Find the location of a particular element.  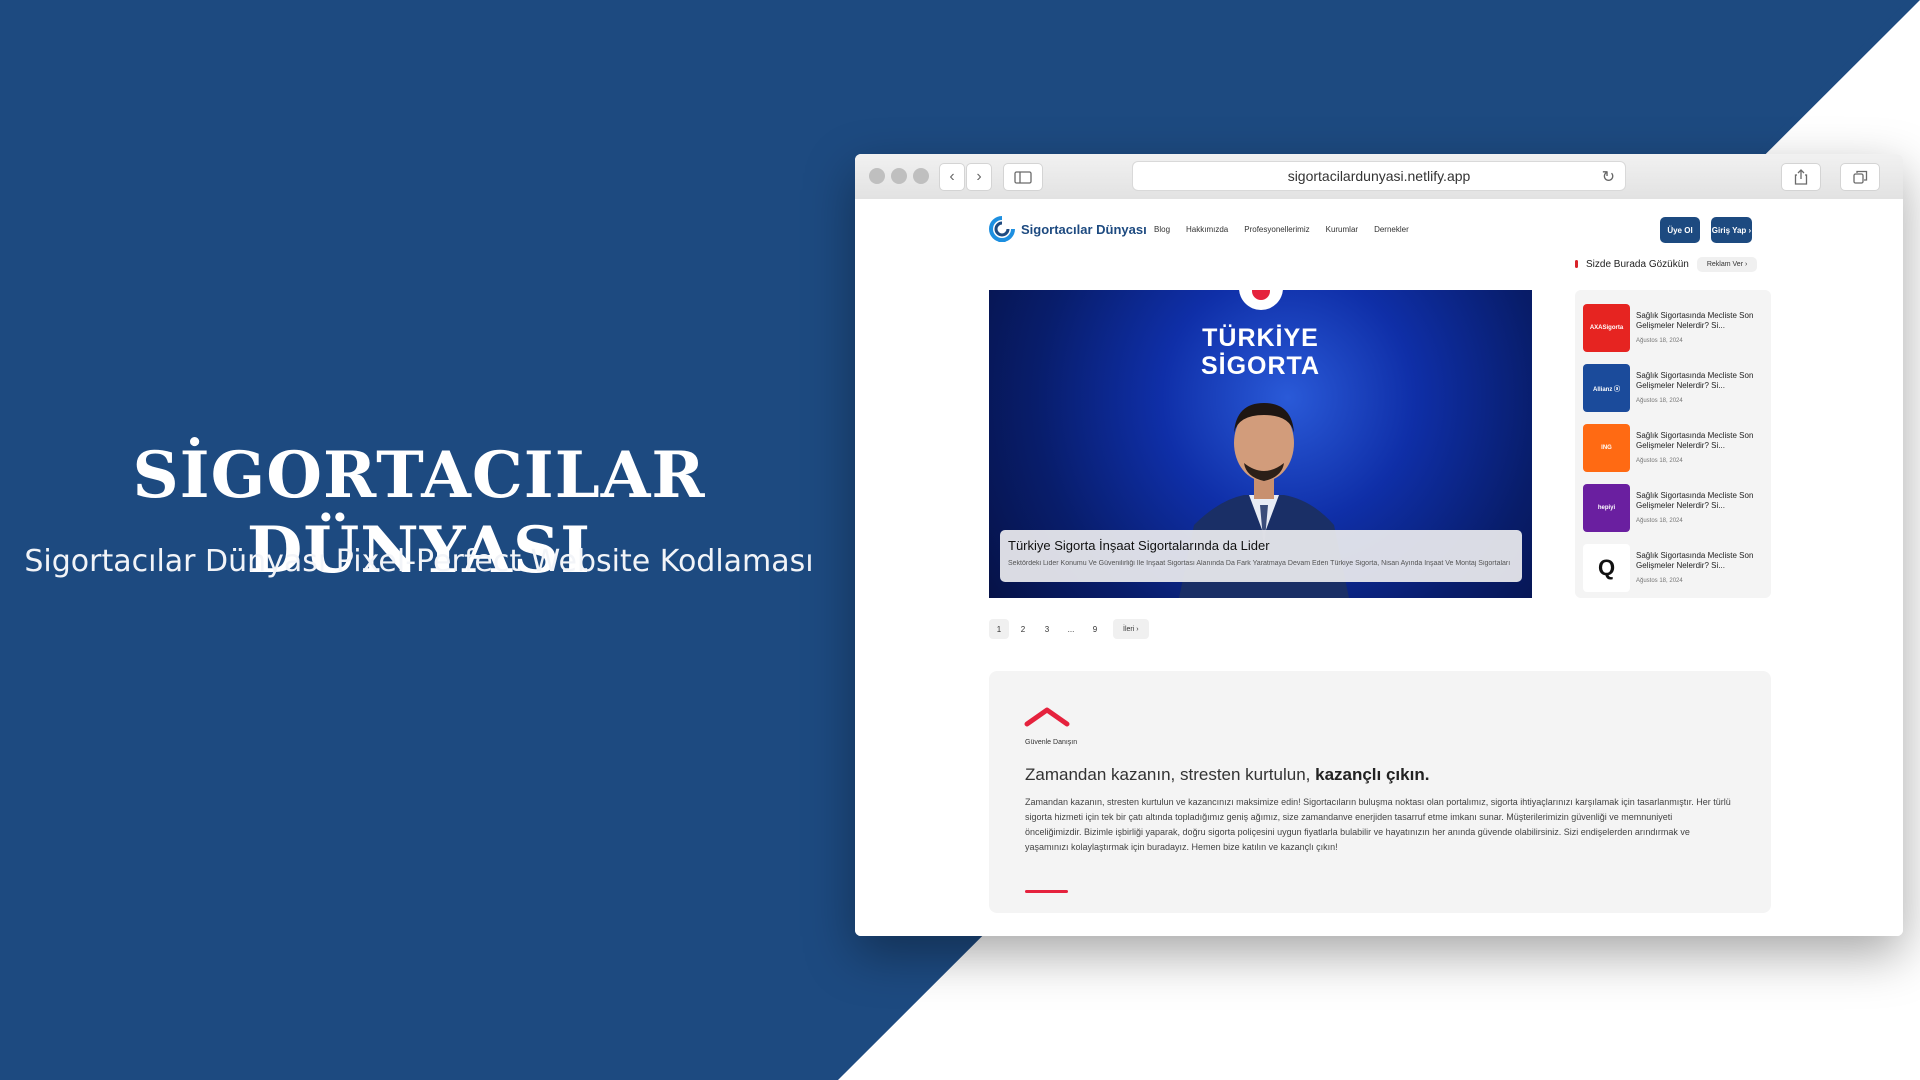

next-page-button: İleri › is located at coordinates (1131, 629).